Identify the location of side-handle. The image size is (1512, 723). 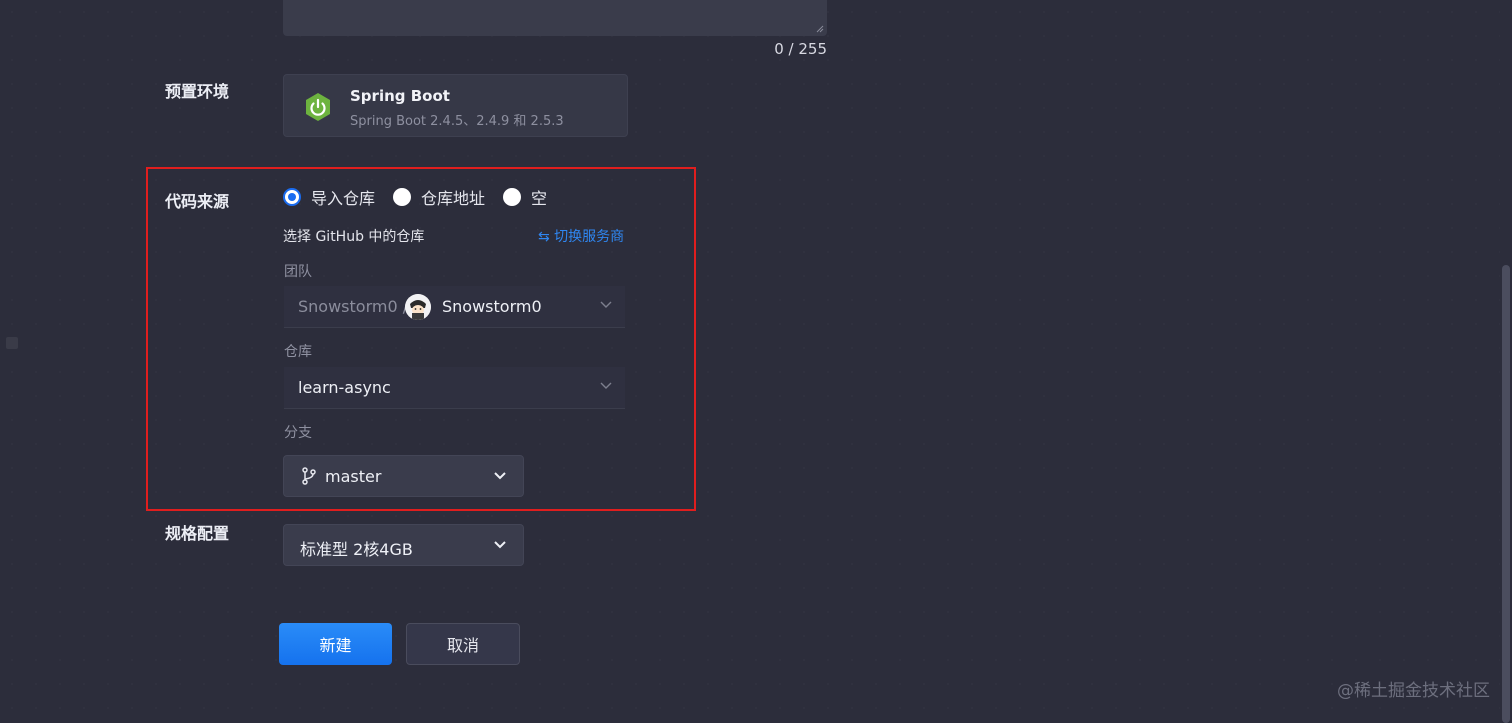
(12, 343).